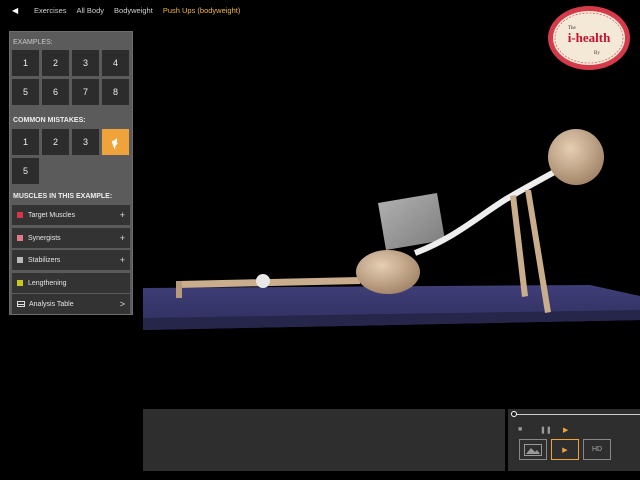 The image size is (640, 480). Describe the element at coordinates (71, 283) in the screenshot. I see `lengthening-row: Lengthening` at that location.